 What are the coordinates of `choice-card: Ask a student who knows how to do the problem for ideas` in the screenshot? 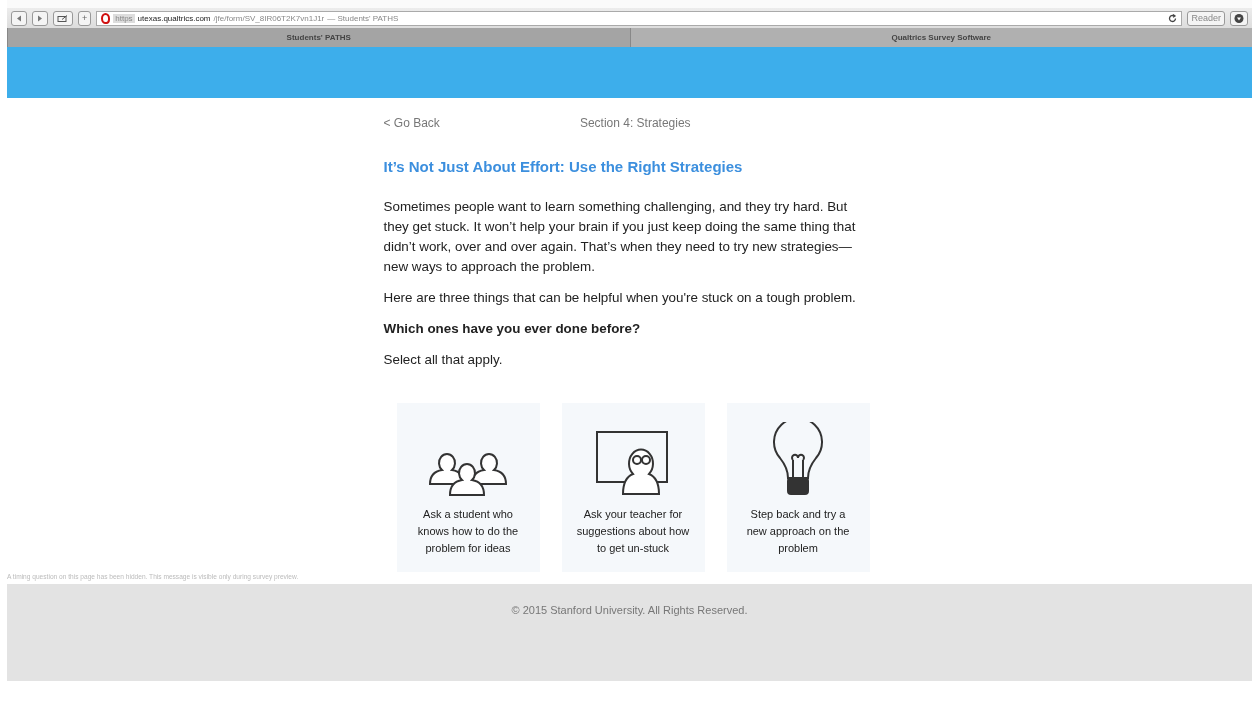 It's located at (468, 487).